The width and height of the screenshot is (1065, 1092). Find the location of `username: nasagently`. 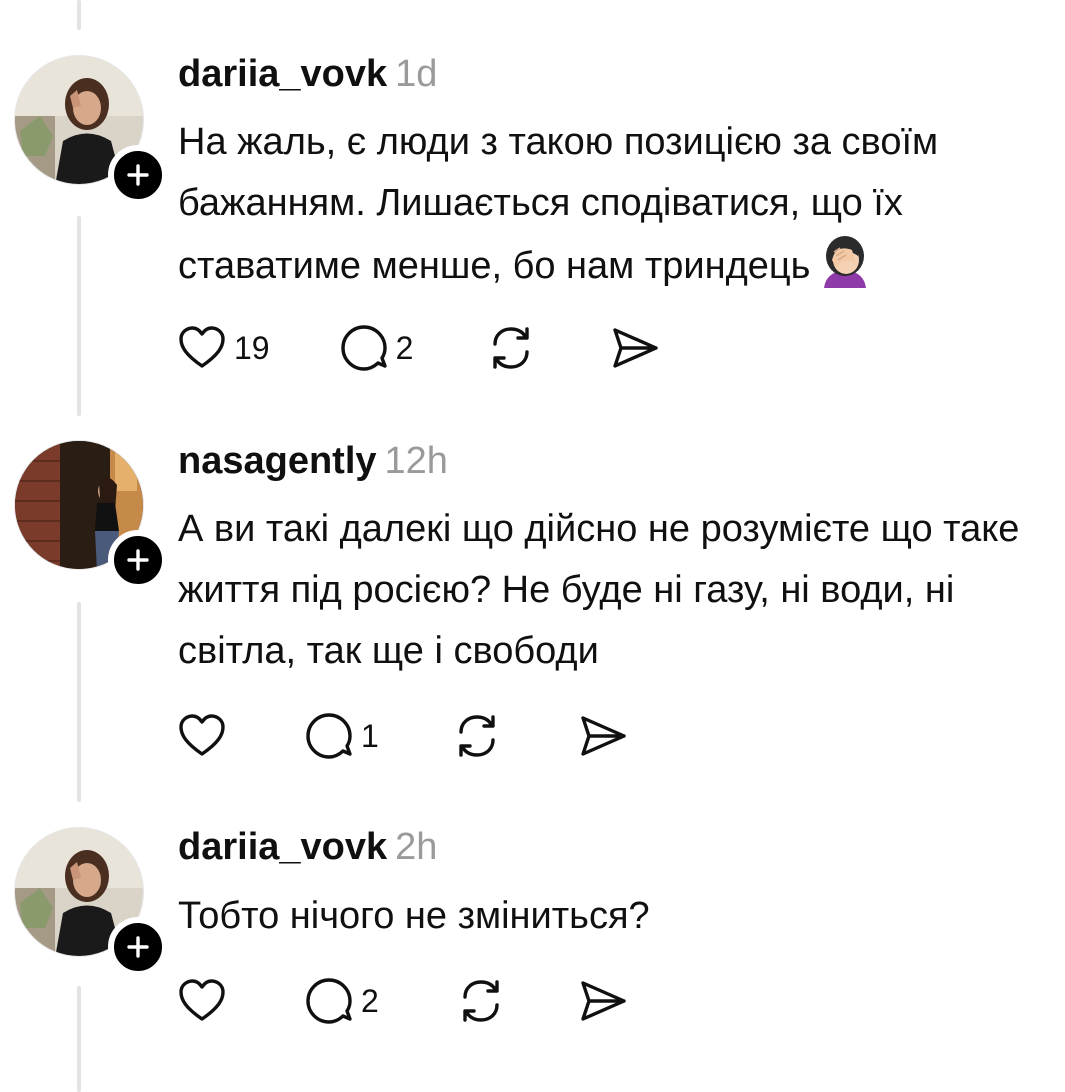

username: nasagently is located at coordinates (277, 461).